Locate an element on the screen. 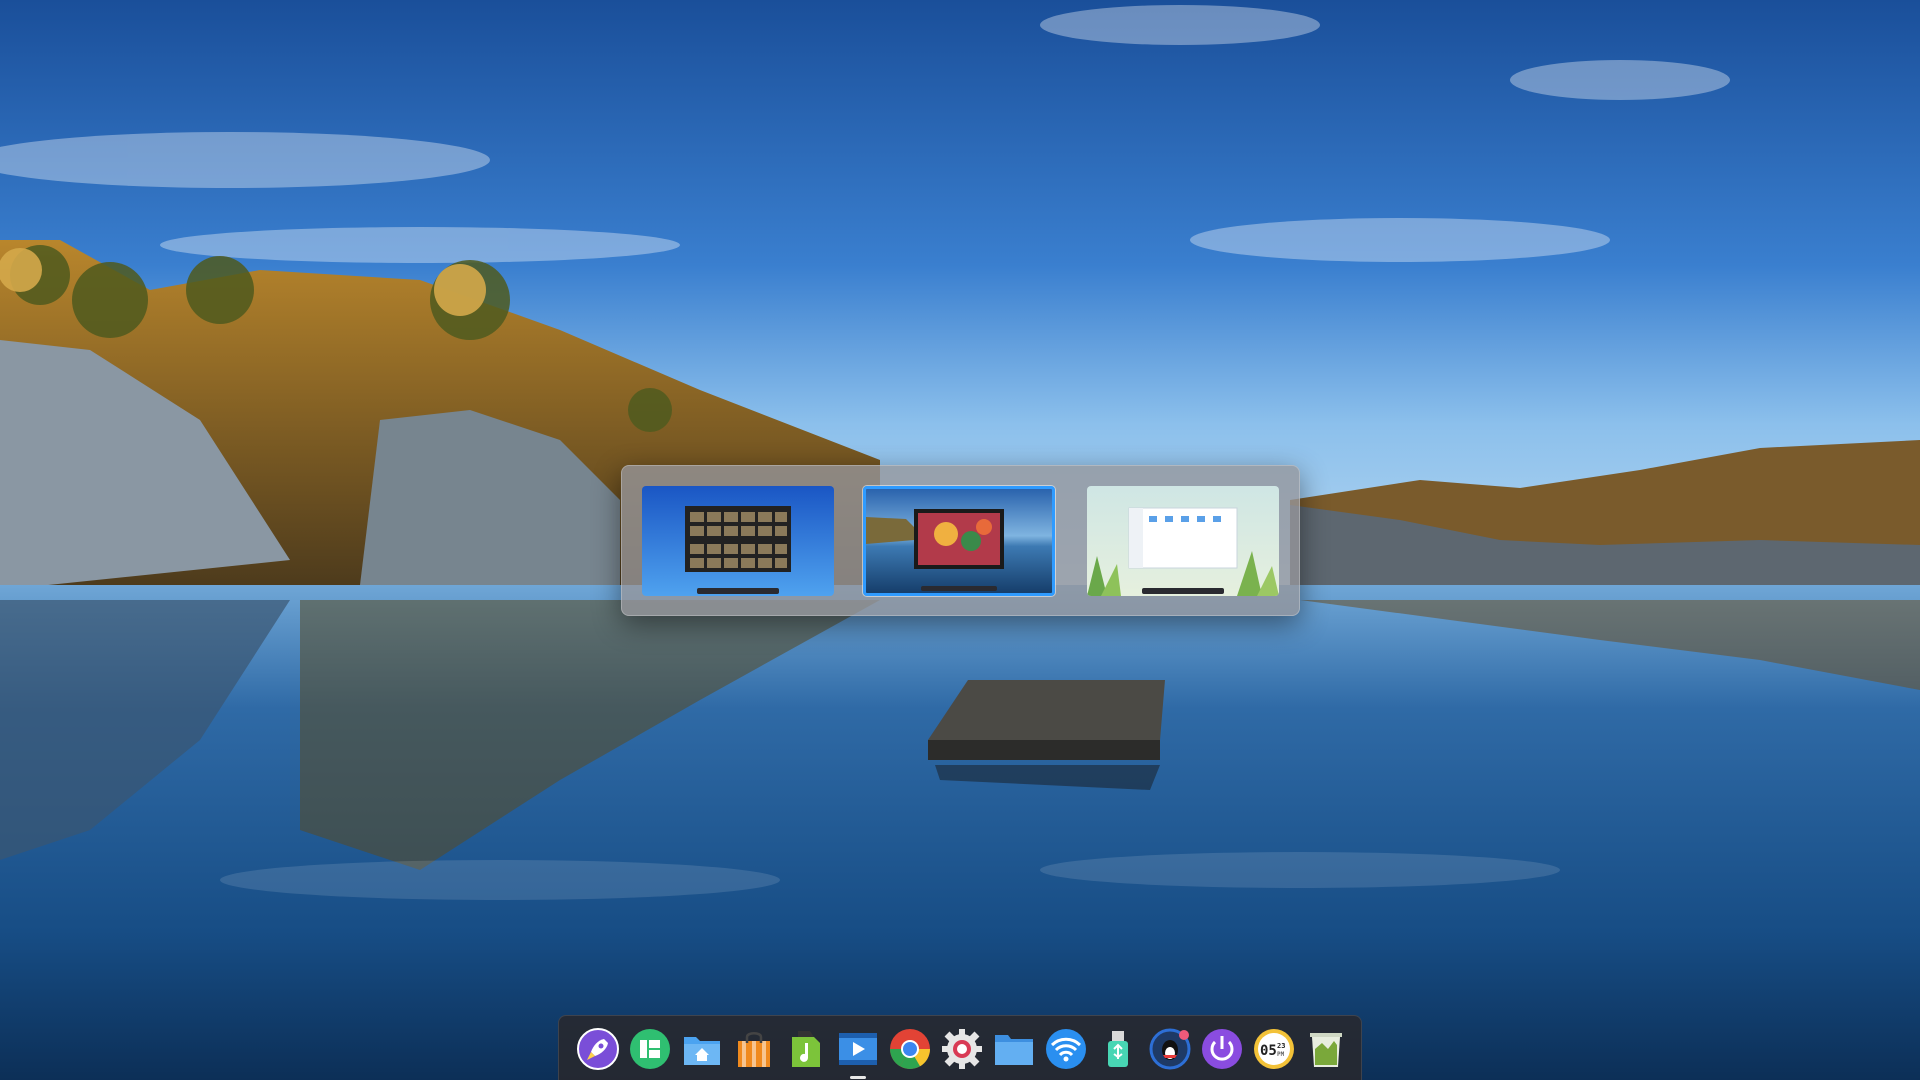 The height and width of the screenshot is (1080, 1920). dock-music is located at coordinates (806, 1049).